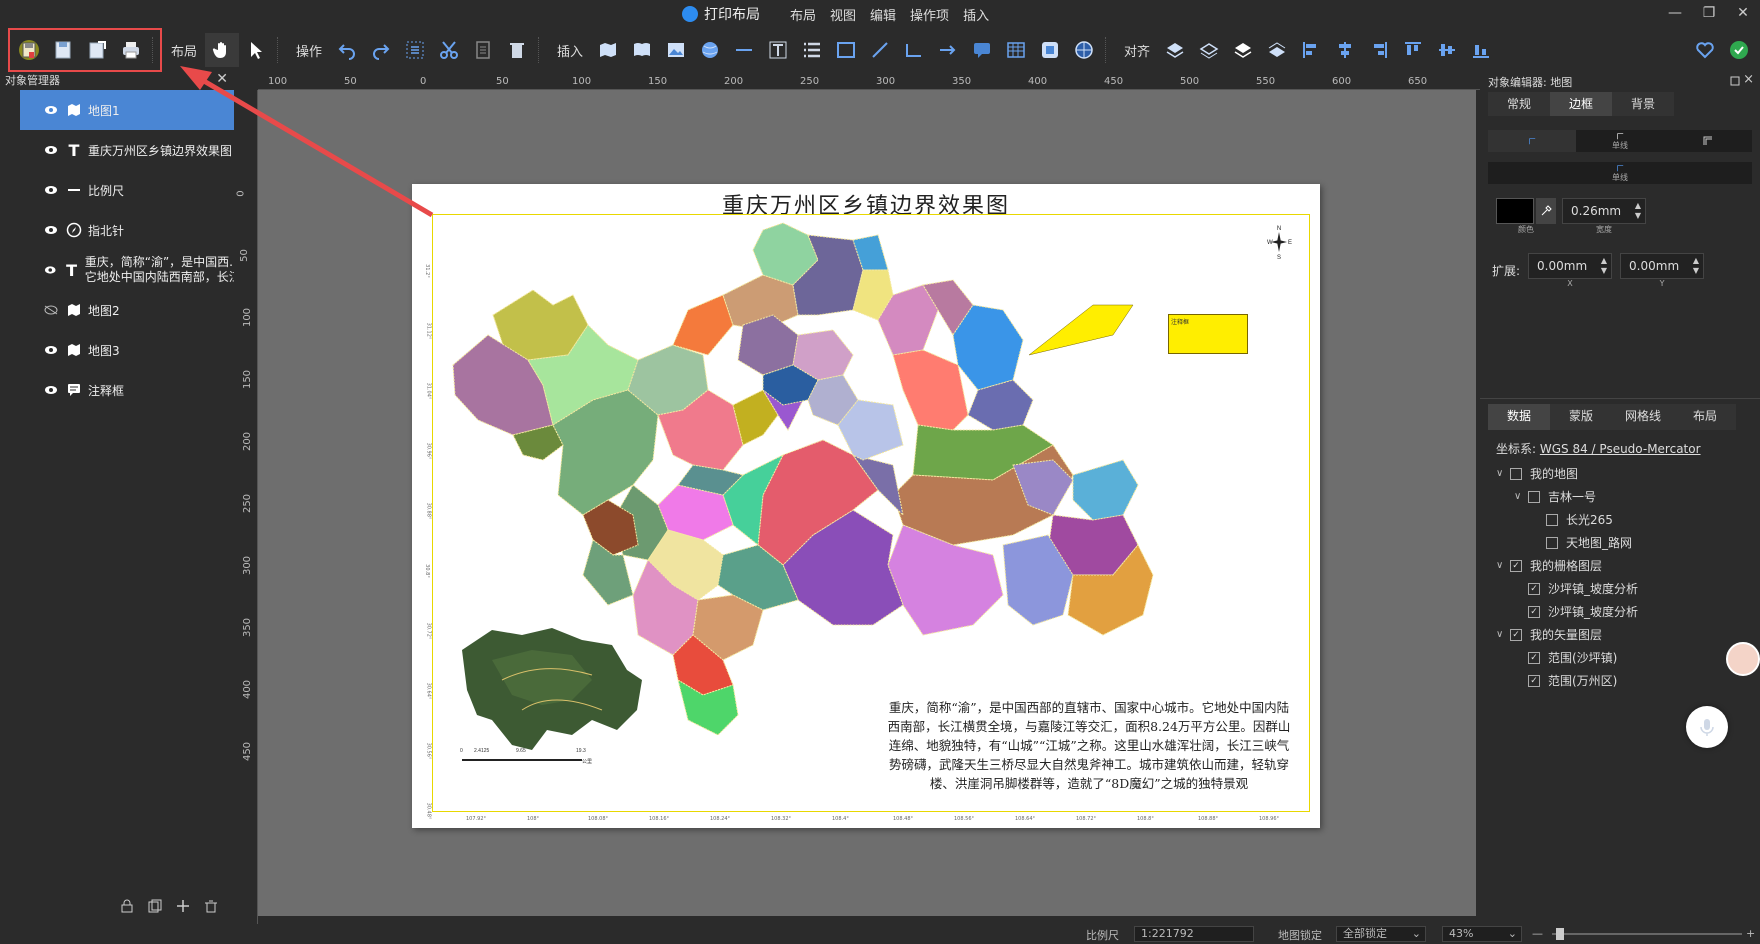 Image resolution: width=1760 pixels, height=944 pixels. I want to click on select-tool-button, so click(256, 50).